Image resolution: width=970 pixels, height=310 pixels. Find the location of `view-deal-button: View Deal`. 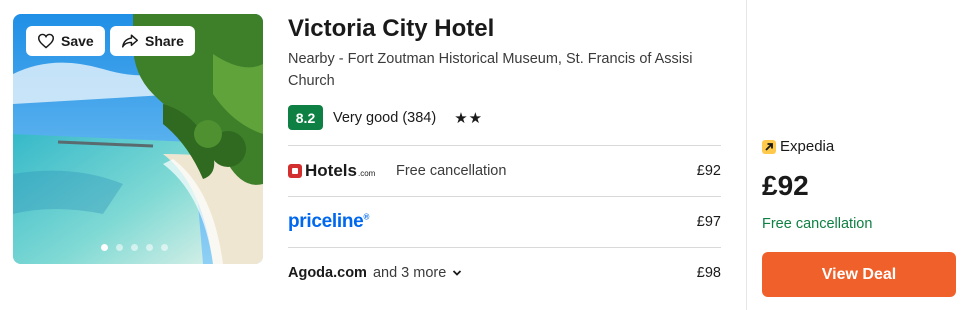

view-deal-button: View Deal is located at coordinates (859, 274).